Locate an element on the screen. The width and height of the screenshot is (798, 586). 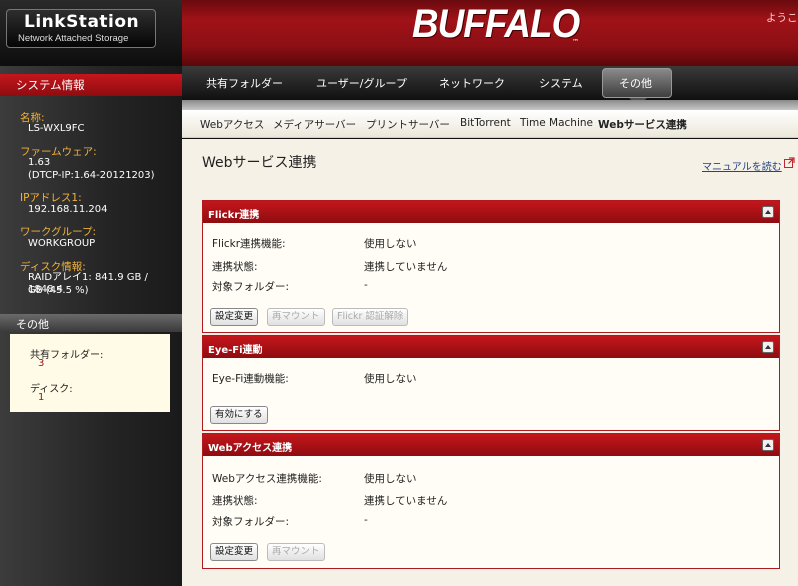
flickr-section-title: Flickr連携 is located at coordinates (234, 215).